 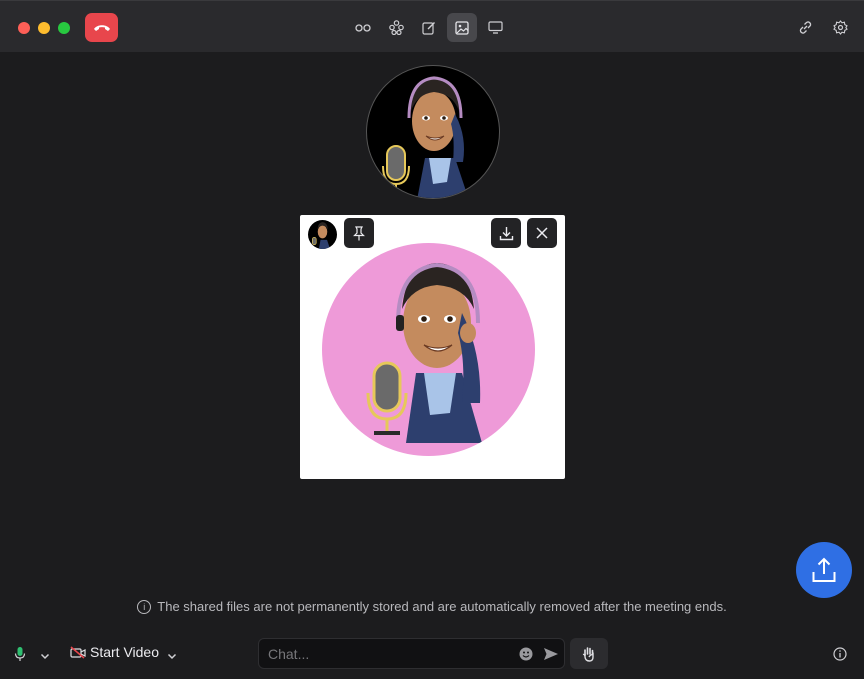 I want to click on video-options-button, so click(x=172, y=656).